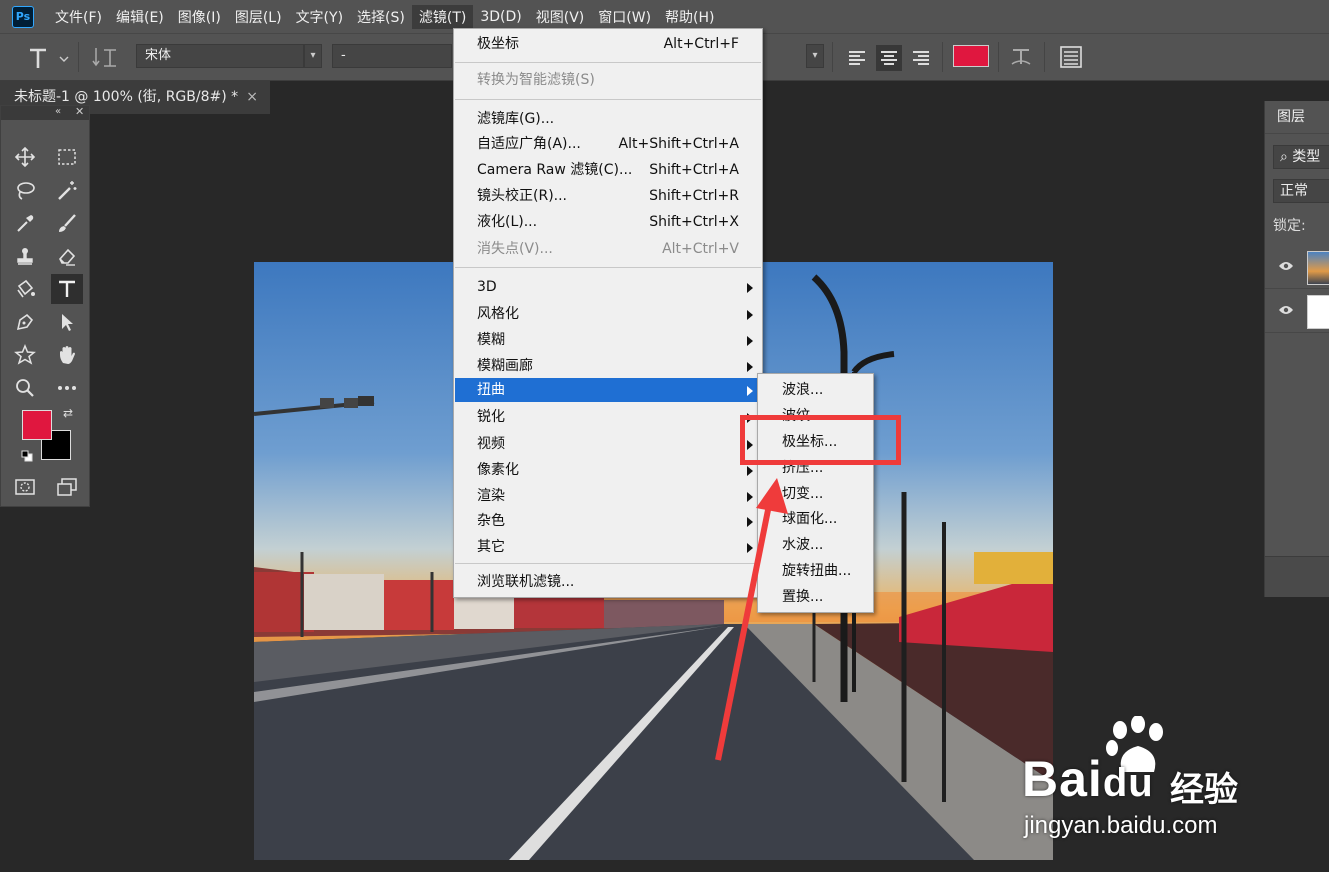 The width and height of the screenshot is (1329, 872). Describe the element at coordinates (67, 256) in the screenshot. I see `eraser-icon` at that location.